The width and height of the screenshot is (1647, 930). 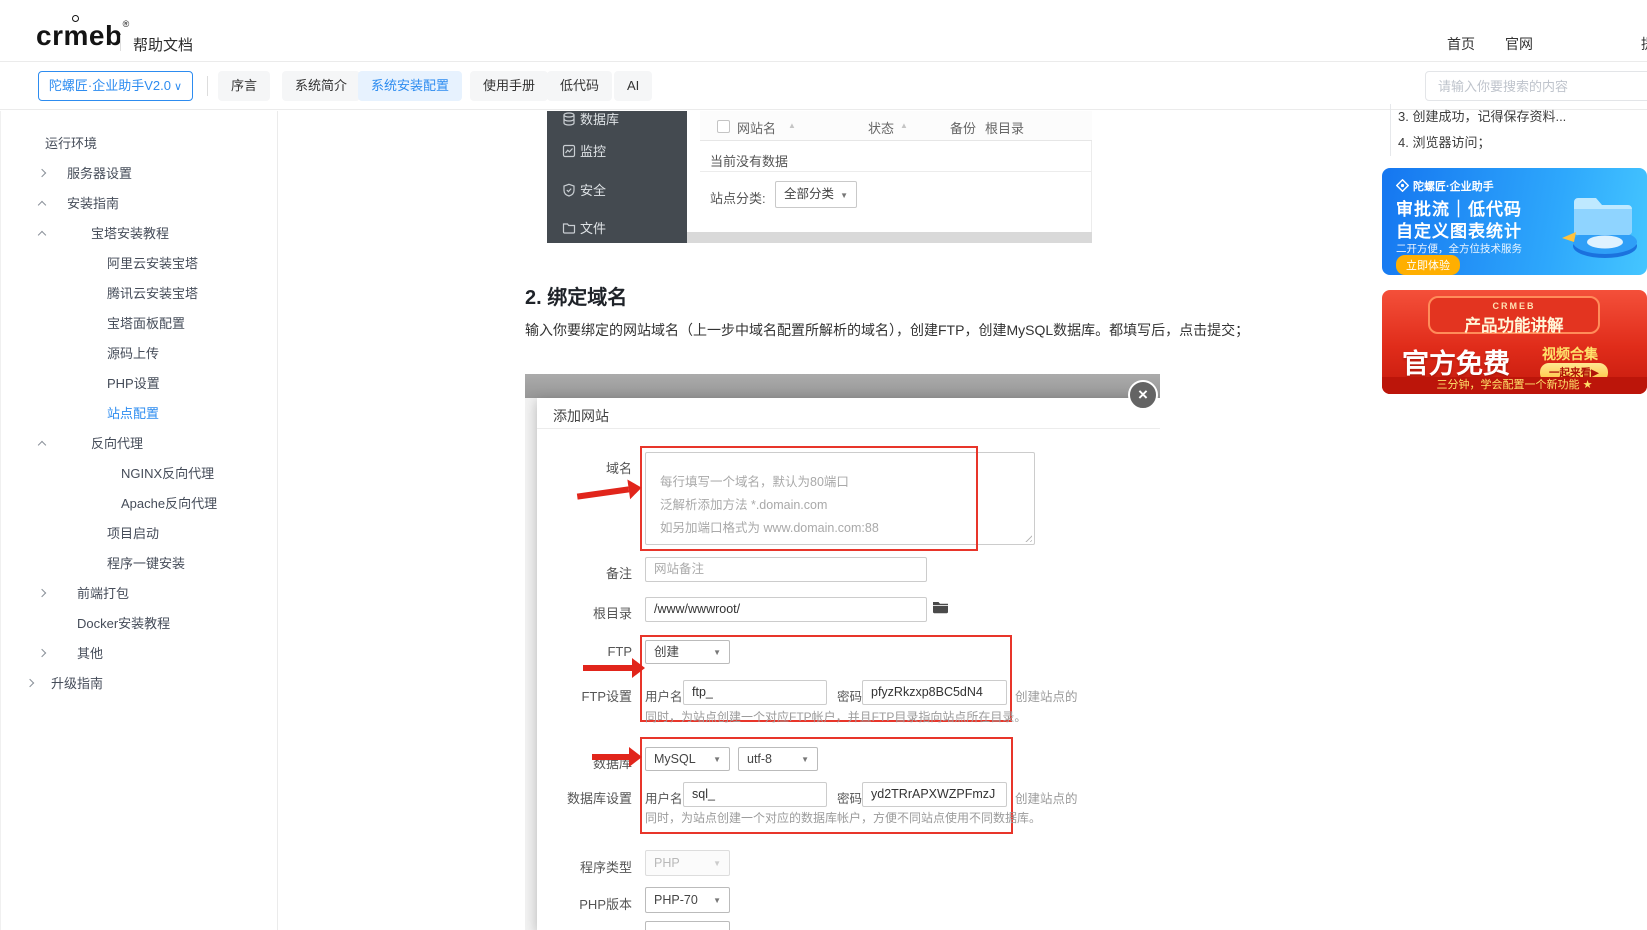 What do you see at coordinates (139, 324) in the screenshot?
I see `sidebar-item-baota-panel-config: 宝塔面板配置` at bounding box center [139, 324].